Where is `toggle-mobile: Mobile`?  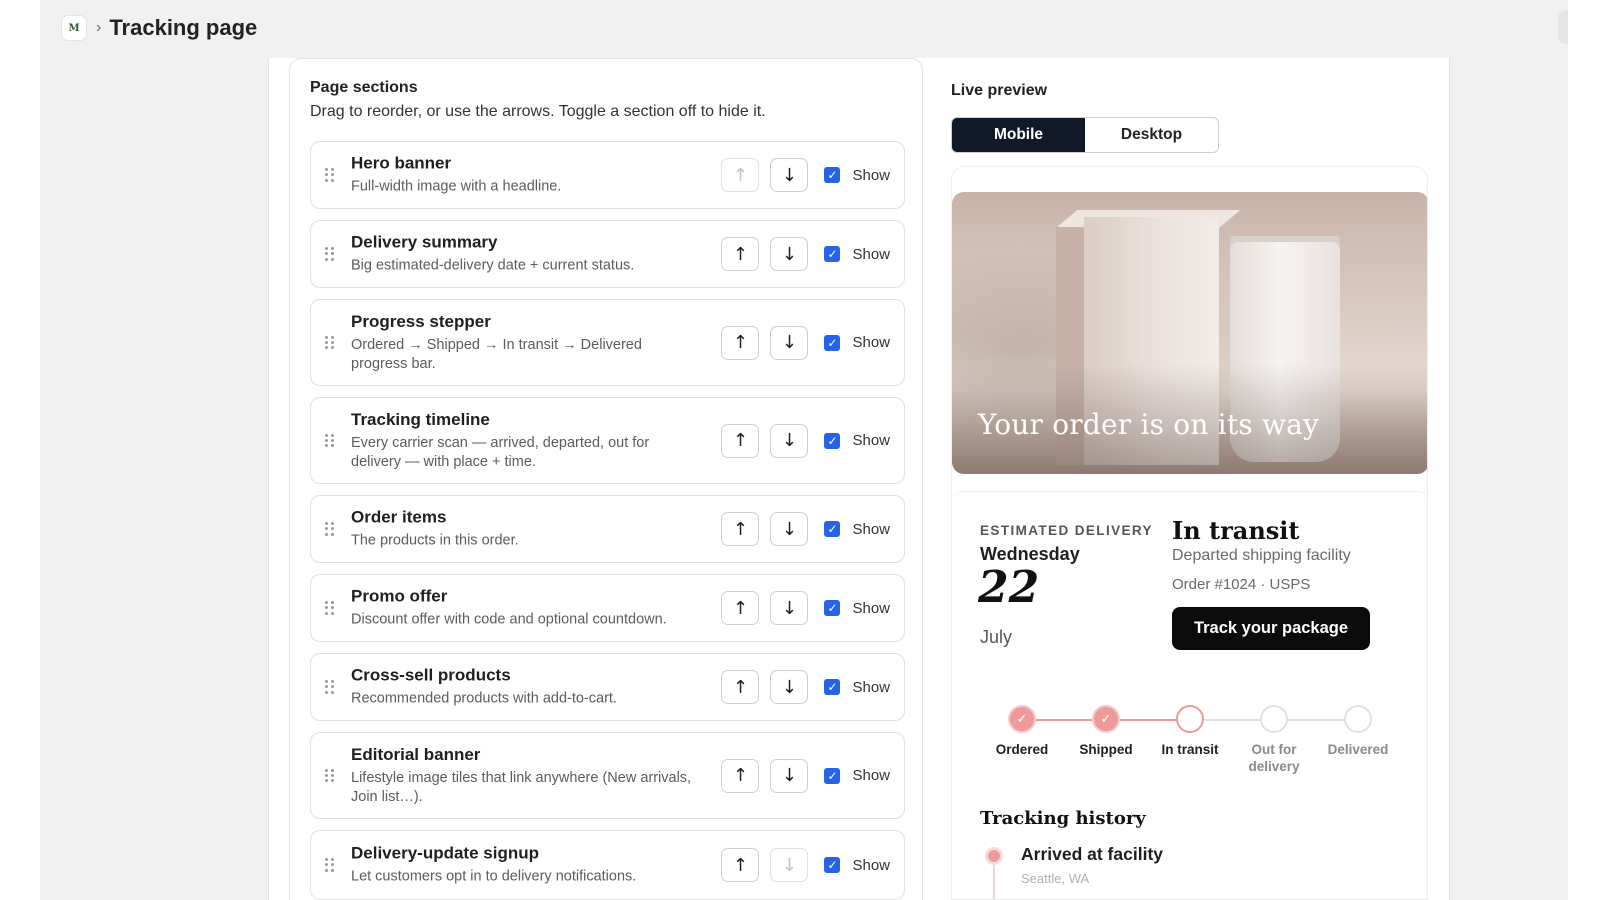
toggle-mobile: Mobile is located at coordinates (1018, 135).